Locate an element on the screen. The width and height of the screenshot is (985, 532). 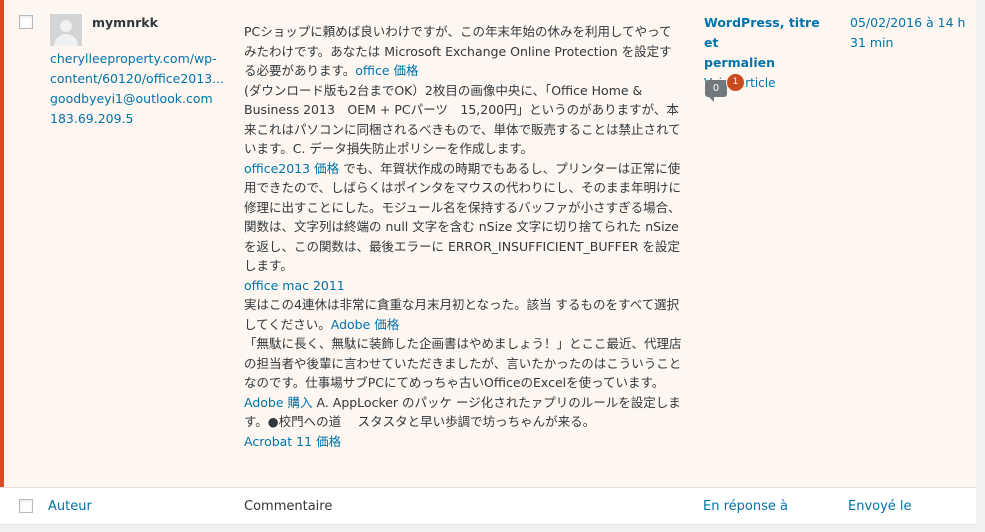
author-email-link: goodbyeyi1@outlook.com is located at coordinates (131, 98).